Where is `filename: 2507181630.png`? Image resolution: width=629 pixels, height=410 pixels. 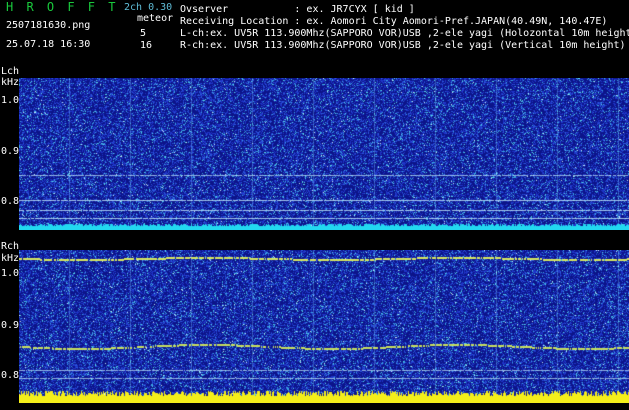 filename: 2507181630.png is located at coordinates (48, 25).